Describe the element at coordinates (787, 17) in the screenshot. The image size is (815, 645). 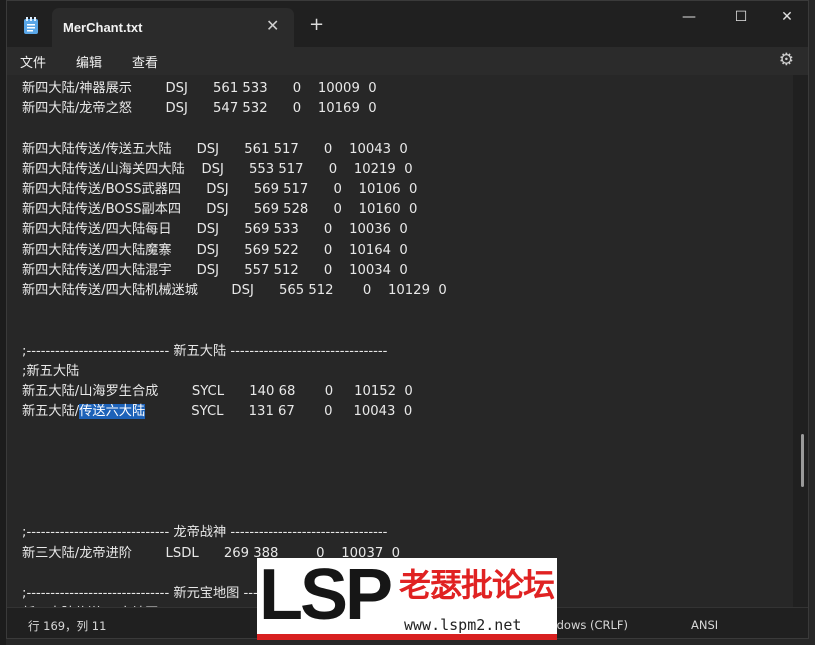
I see `close-window-button: ✕` at that location.